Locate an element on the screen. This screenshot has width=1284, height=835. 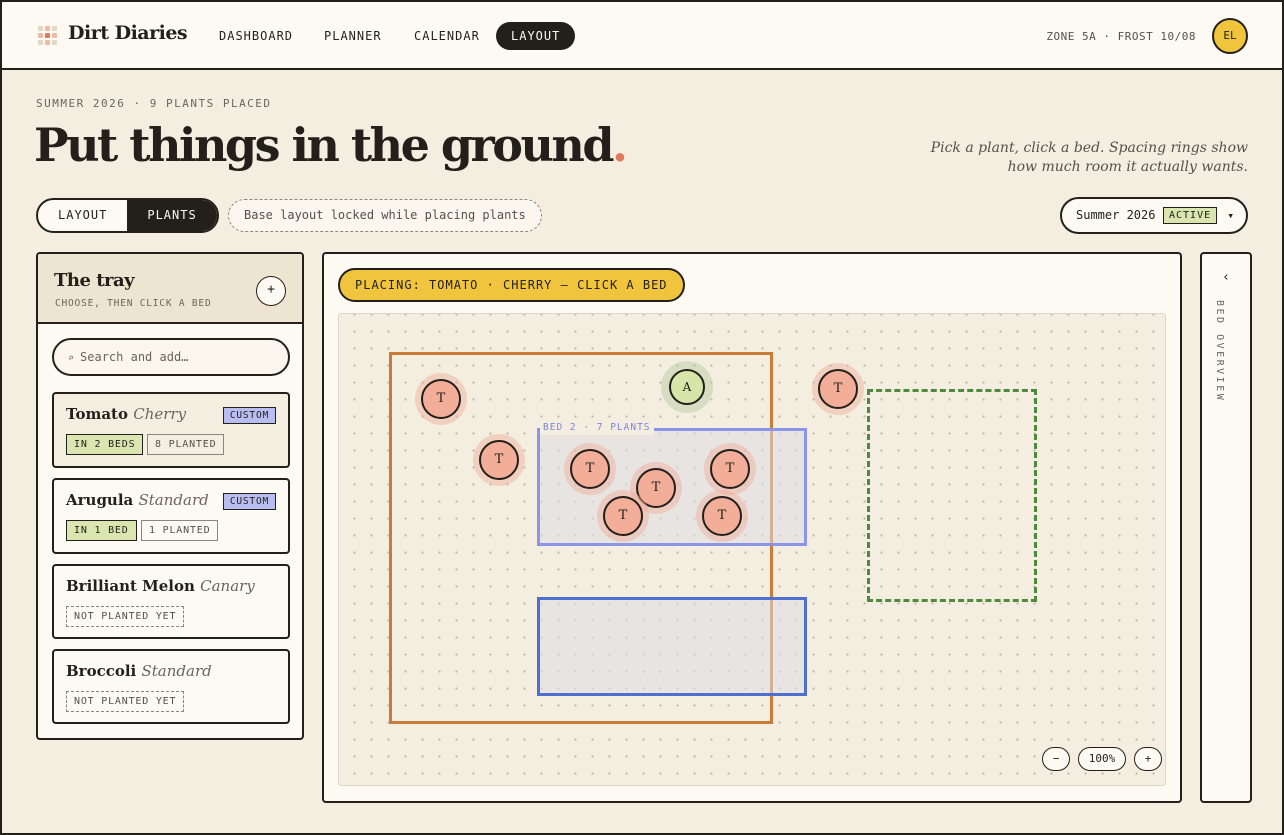
search-icon: ⌕ is located at coordinates (71, 358).